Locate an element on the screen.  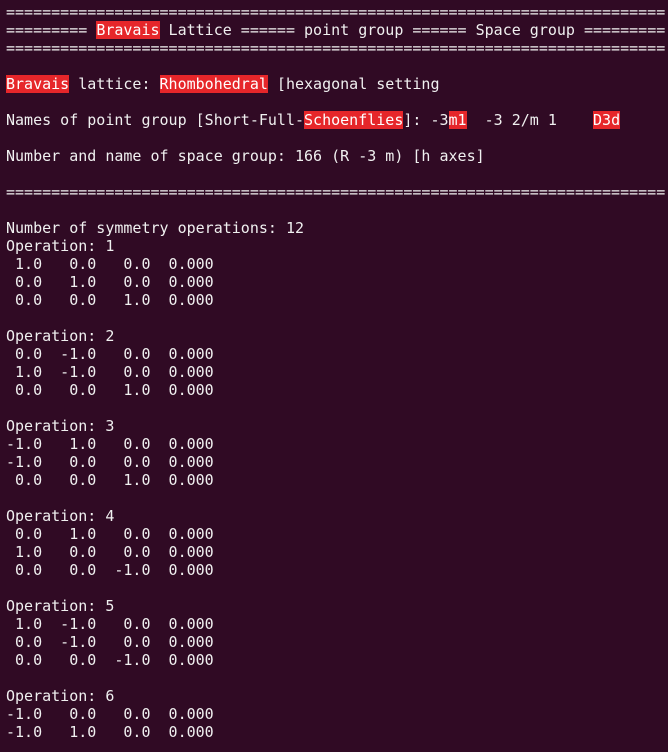
terminal-text: Number of symmetry operations: 12 is located at coordinates (155, 228).